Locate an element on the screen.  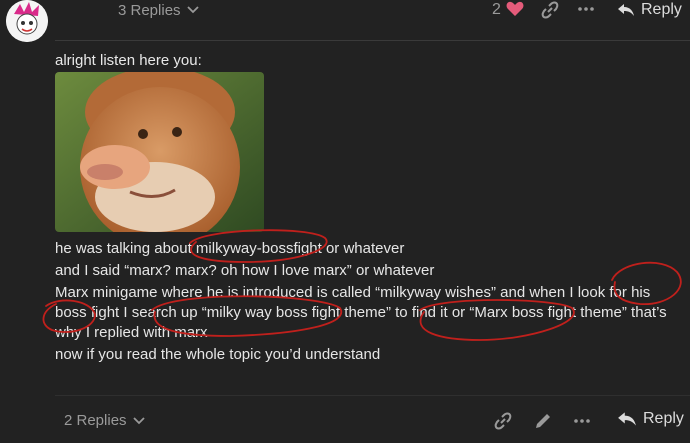
pencil-icon is located at coordinates (543, 421).